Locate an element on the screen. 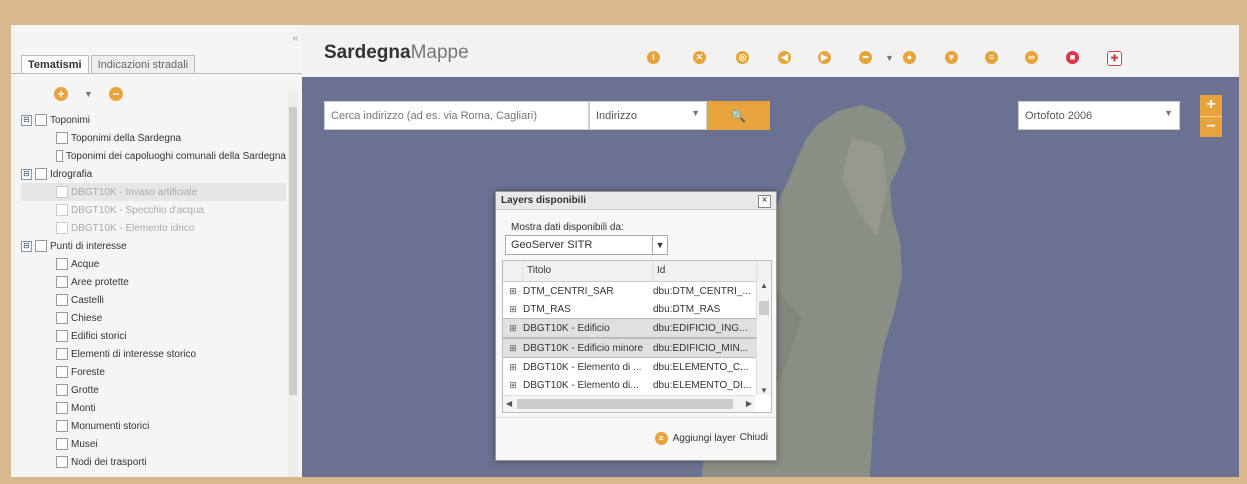 This screenshot has width=1247, height=484. tree-node: DBGT10K - Invaso artificiale is located at coordinates (153, 192).